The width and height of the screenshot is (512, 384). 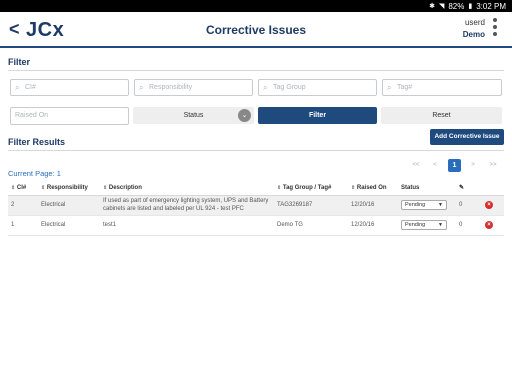 I want to click on bluetooth-icon: ✱, so click(x=432, y=6).